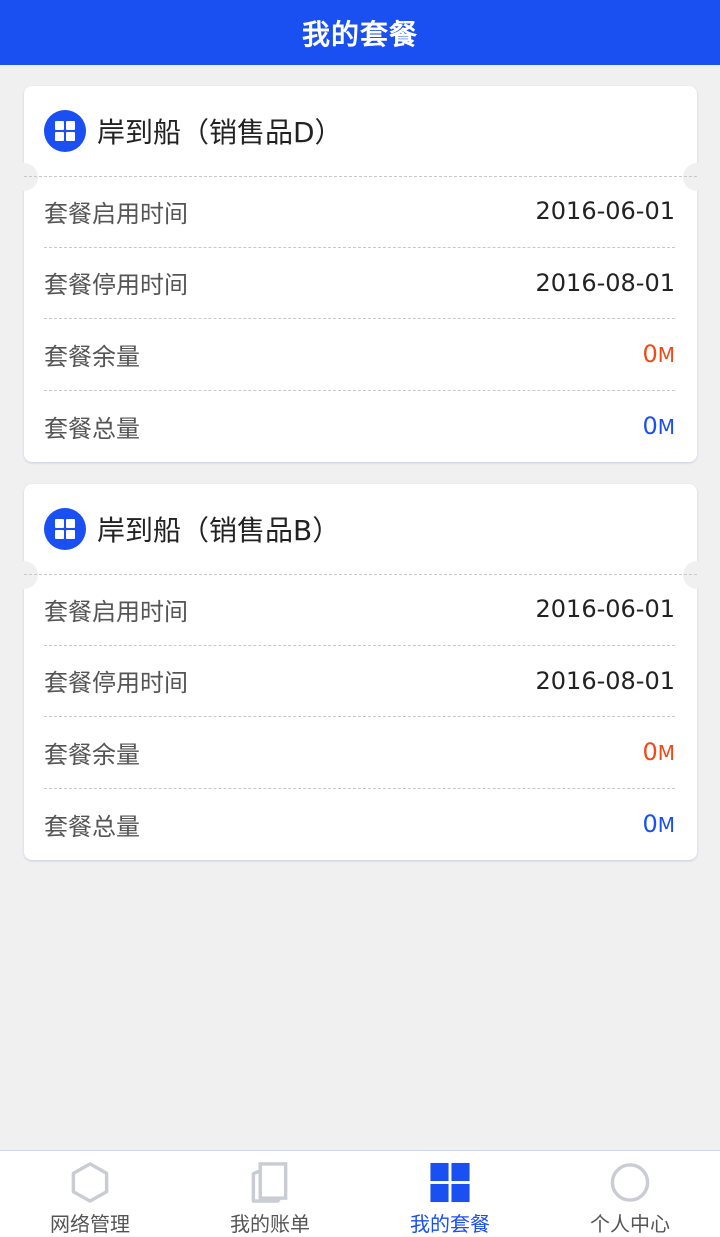 The height and width of the screenshot is (1237, 720). I want to click on bill-icon, so click(269, 1182).